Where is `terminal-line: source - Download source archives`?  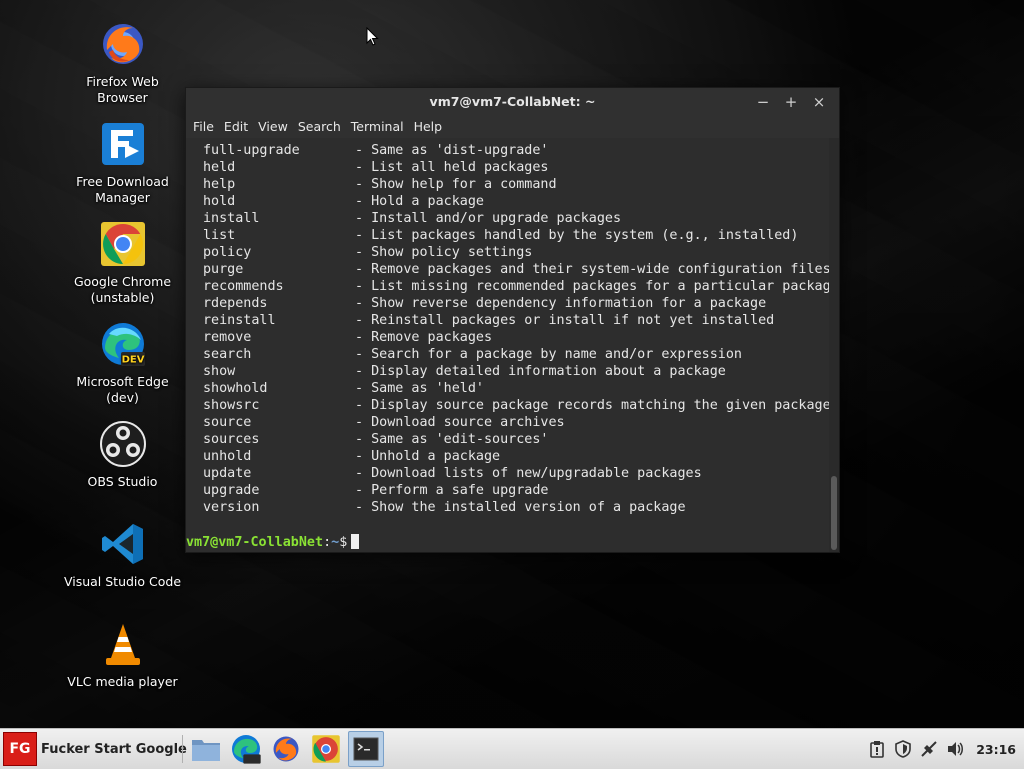
terminal-line: source - Download source archives is located at coordinates (521, 422).